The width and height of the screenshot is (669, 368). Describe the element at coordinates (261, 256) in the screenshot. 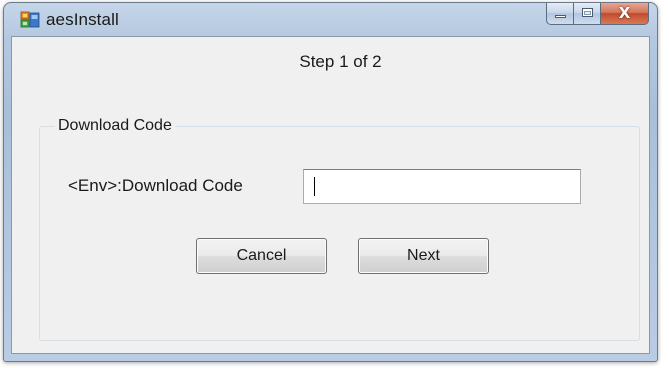

I see `cancel-button: Cancel` at that location.